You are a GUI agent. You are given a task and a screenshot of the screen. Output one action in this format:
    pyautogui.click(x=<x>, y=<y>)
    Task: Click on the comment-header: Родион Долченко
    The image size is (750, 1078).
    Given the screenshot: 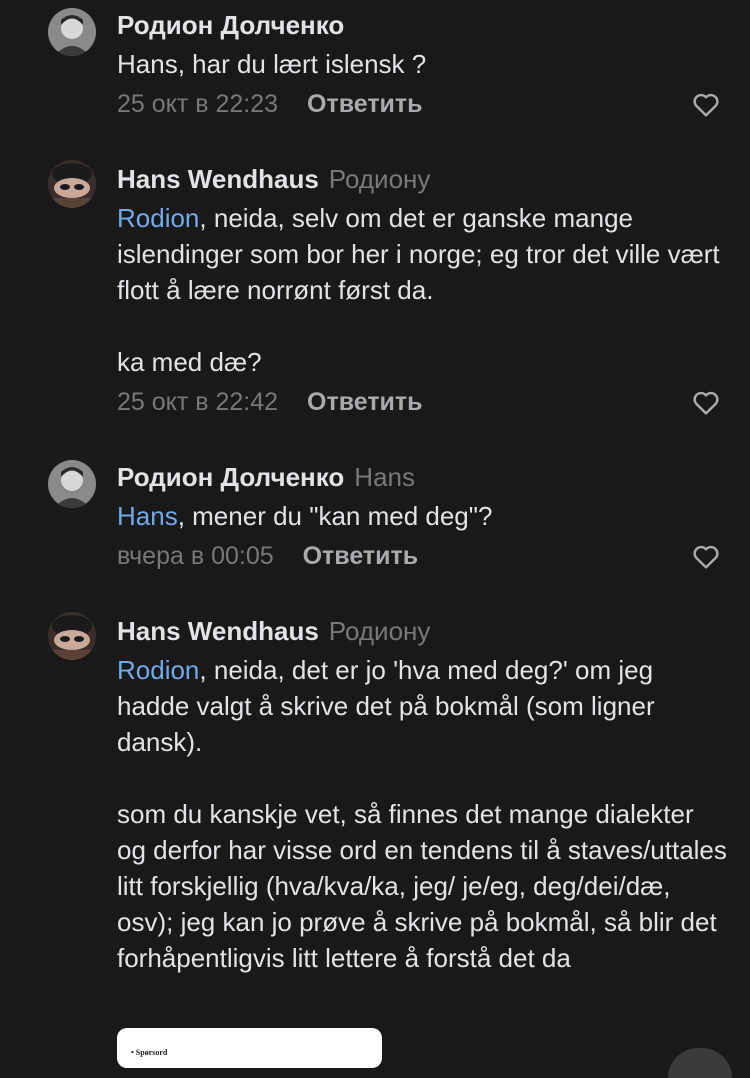 What is the action you would take?
    pyautogui.click(x=230, y=25)
    